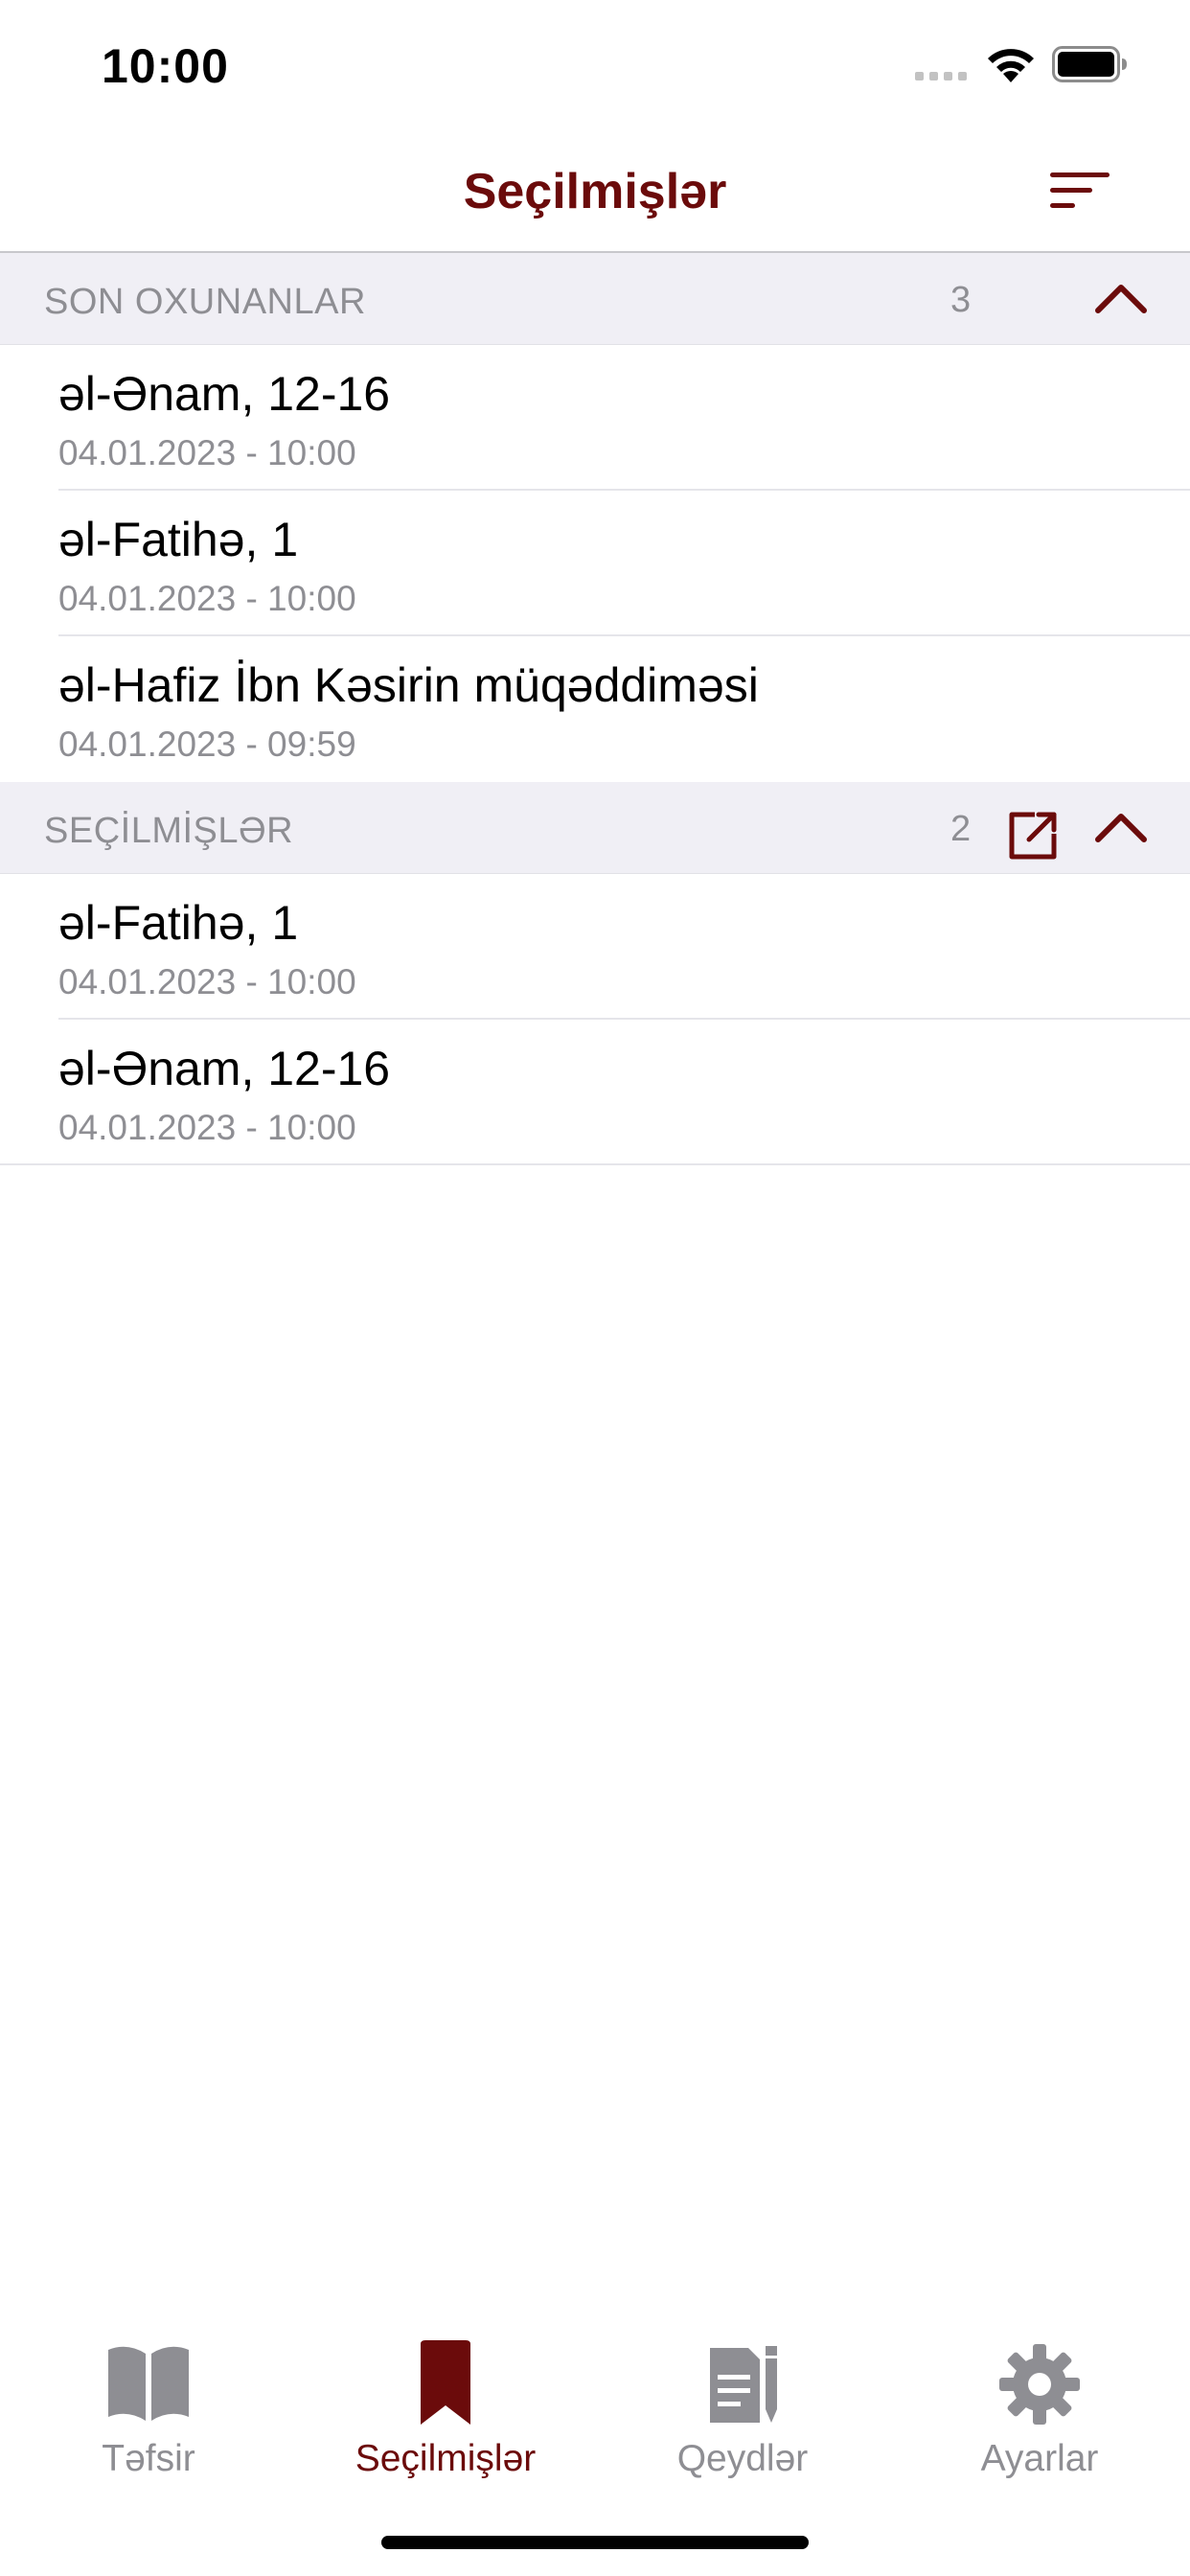 This screenshot has height=2576, width=1190. Describe the element at coordinates (446, 2458) in the screenshot. I see `tab-label: Seçilmişlər` at that location.